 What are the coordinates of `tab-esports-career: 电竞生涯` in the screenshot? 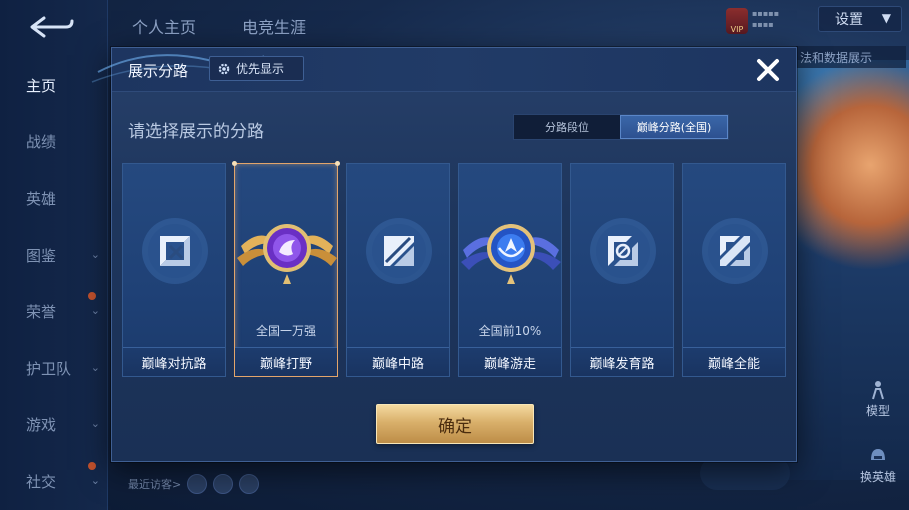 It's located at (274, 26).